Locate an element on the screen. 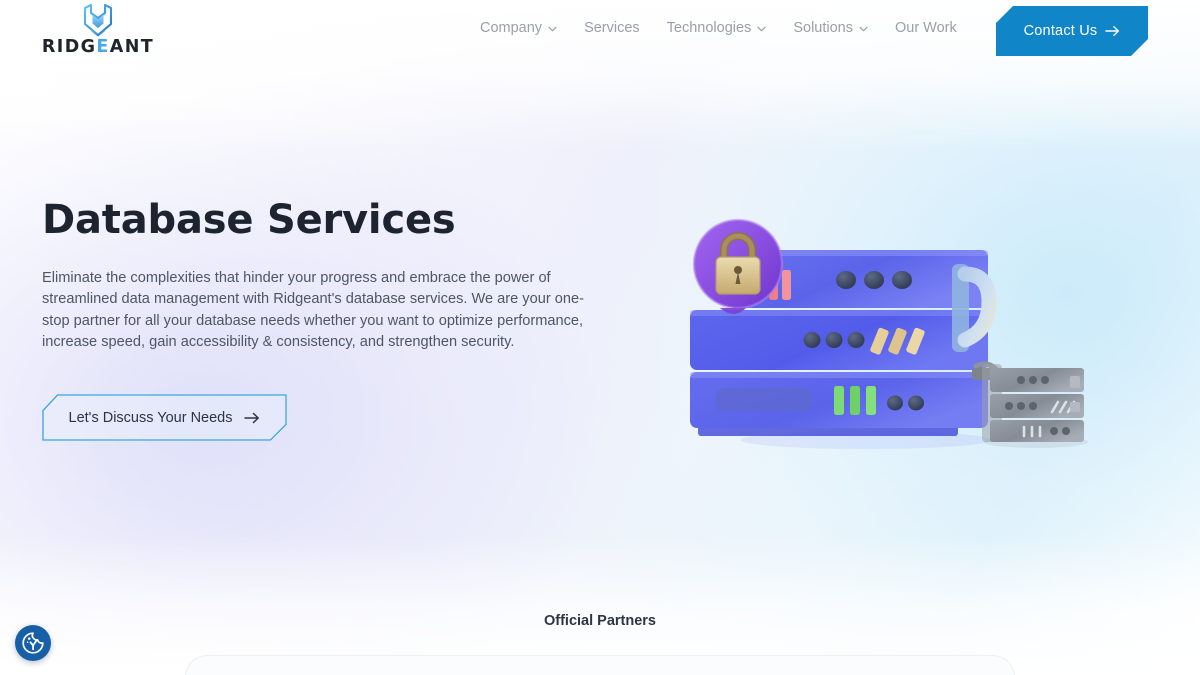 This screenshot has height=675, width=1200. accessibility-cookie-icon is located at coordinates (33, 643).